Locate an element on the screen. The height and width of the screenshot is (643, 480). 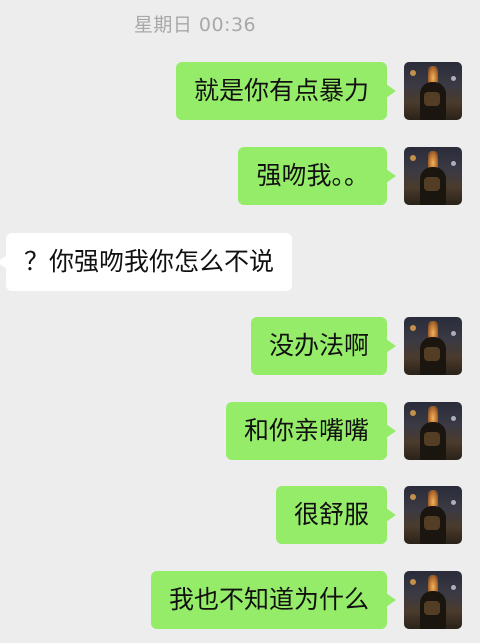
my-message-bubble: 和你亲嘴嘴 is located at coordinates (311, 431).